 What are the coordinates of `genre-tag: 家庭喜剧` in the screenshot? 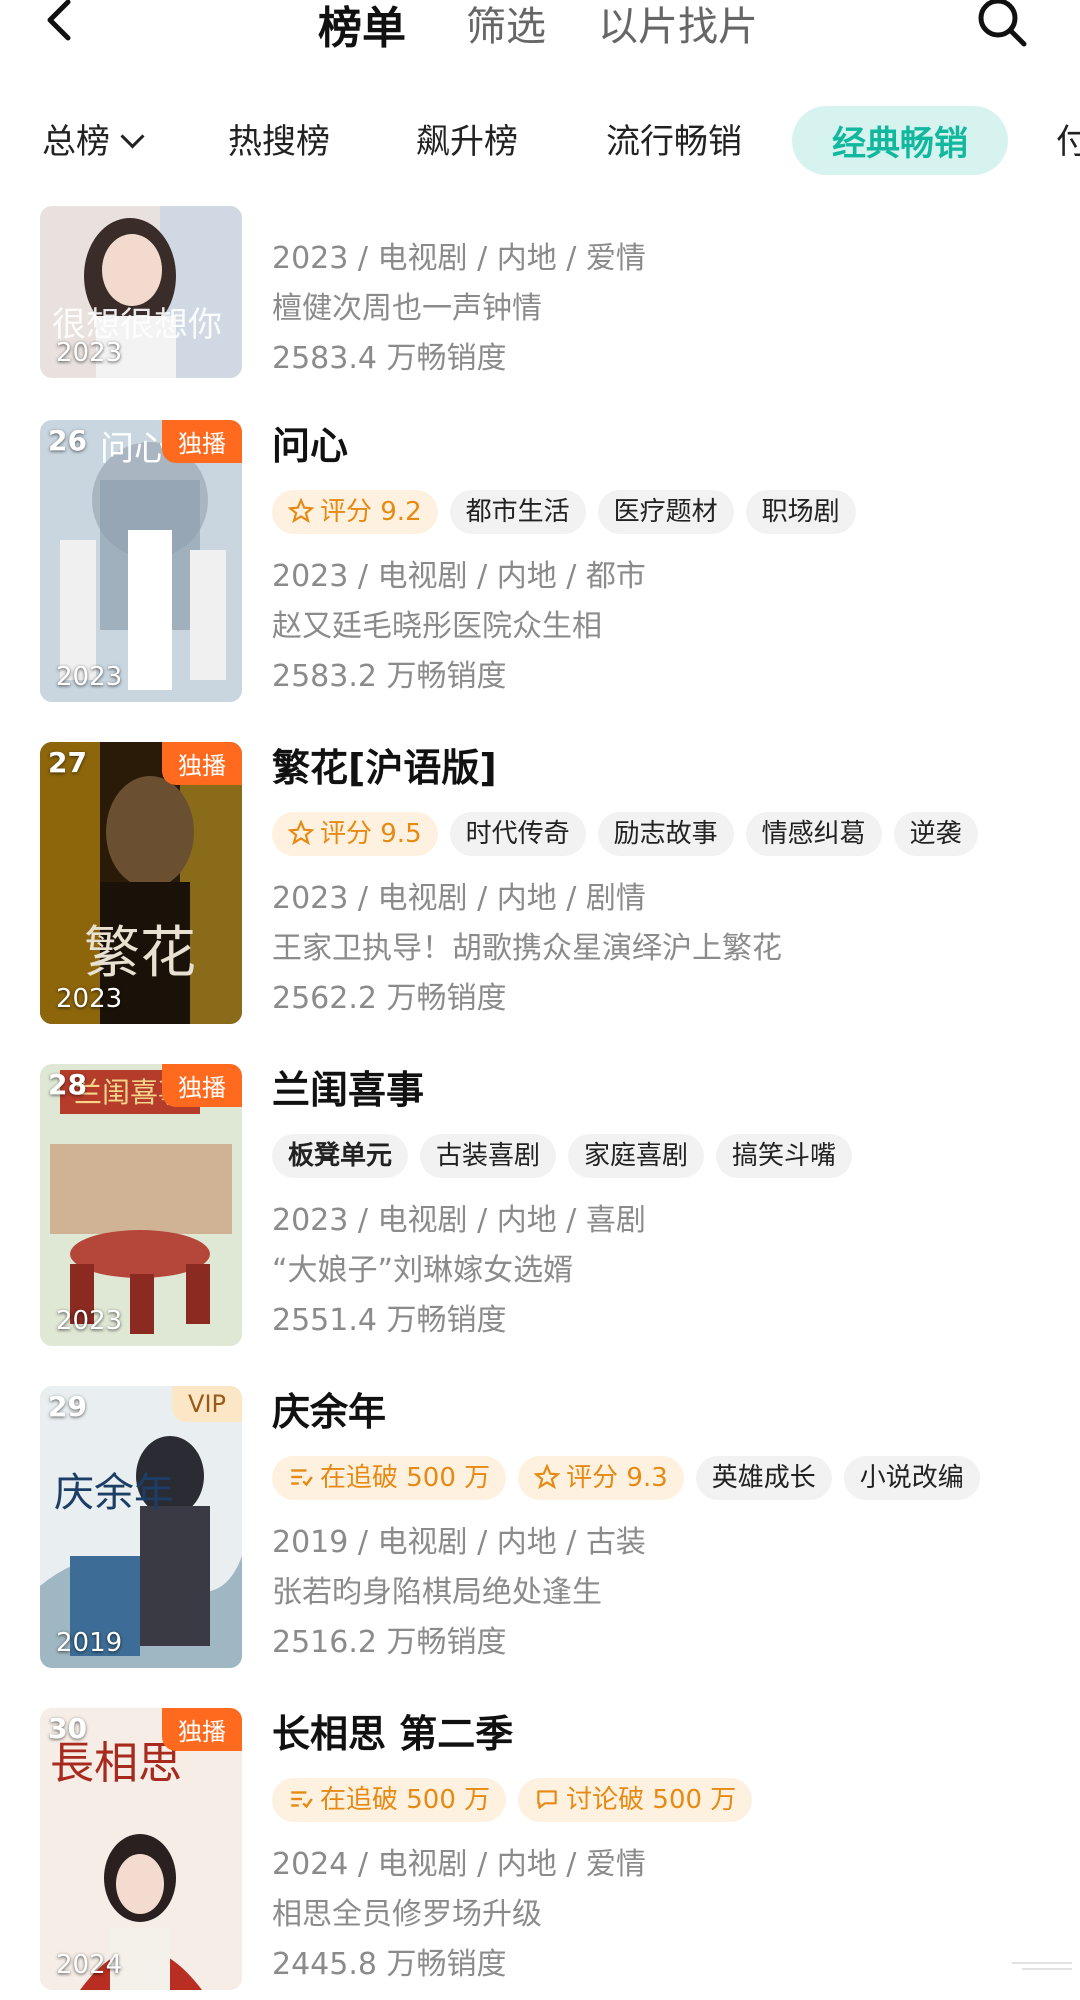 It's located at (636, 1156).